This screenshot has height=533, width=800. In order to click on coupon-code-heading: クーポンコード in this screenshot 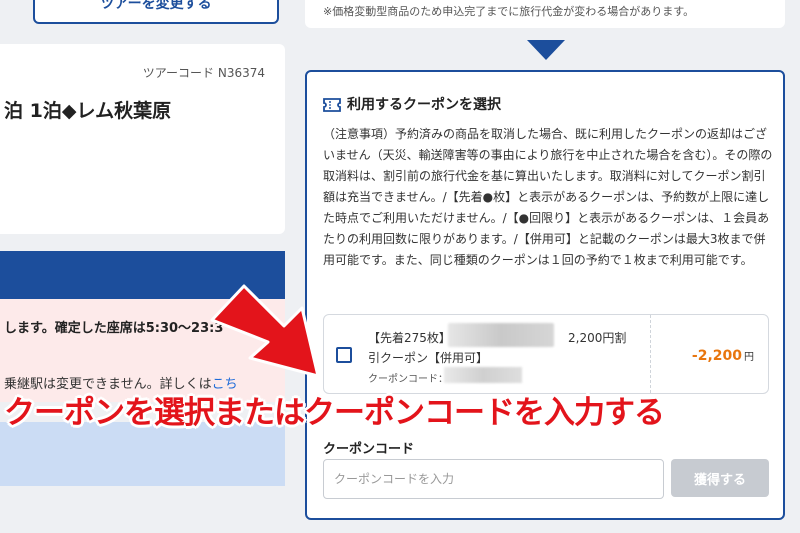, I will do `click(369, 449)`.